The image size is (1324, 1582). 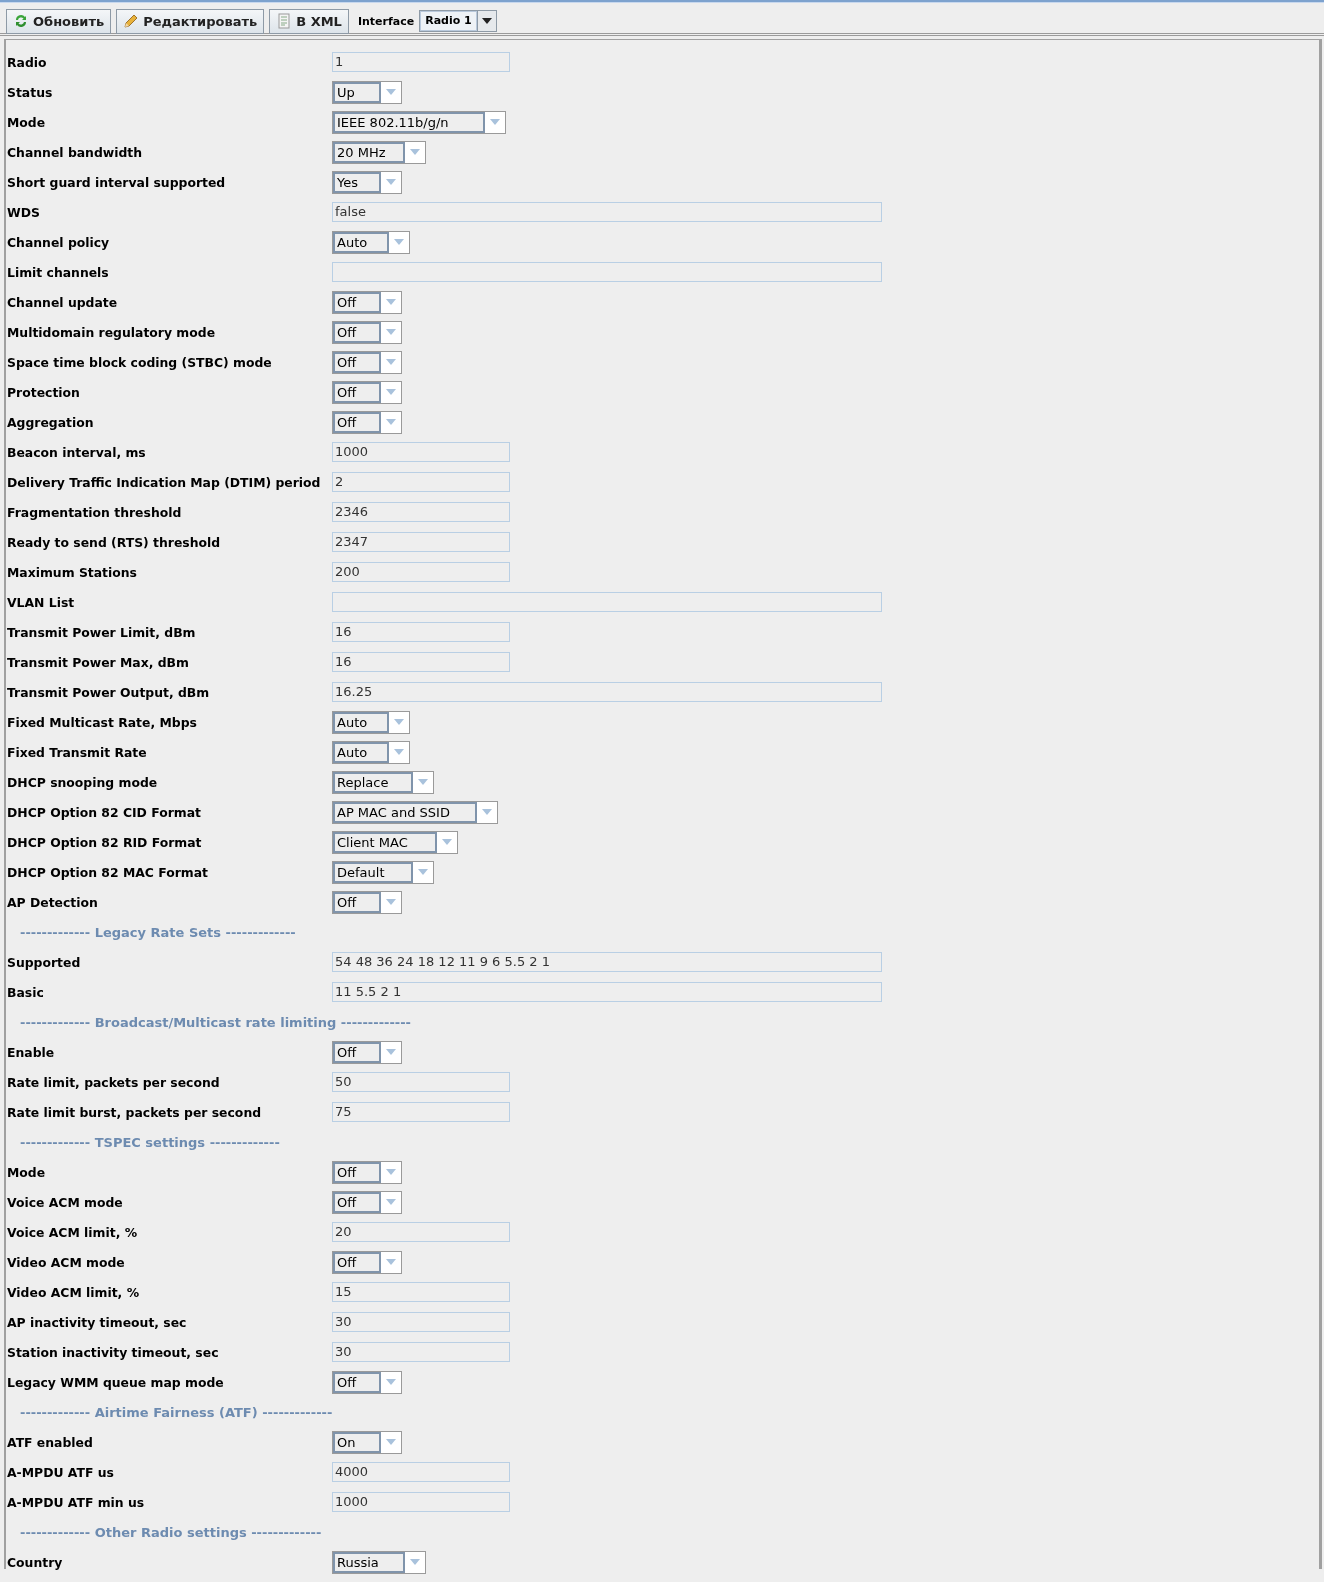 What do you see at coordinates (395, 842) in the screenshot?
I see `dropdown: Client MAC` at bounding box center [395, 842].